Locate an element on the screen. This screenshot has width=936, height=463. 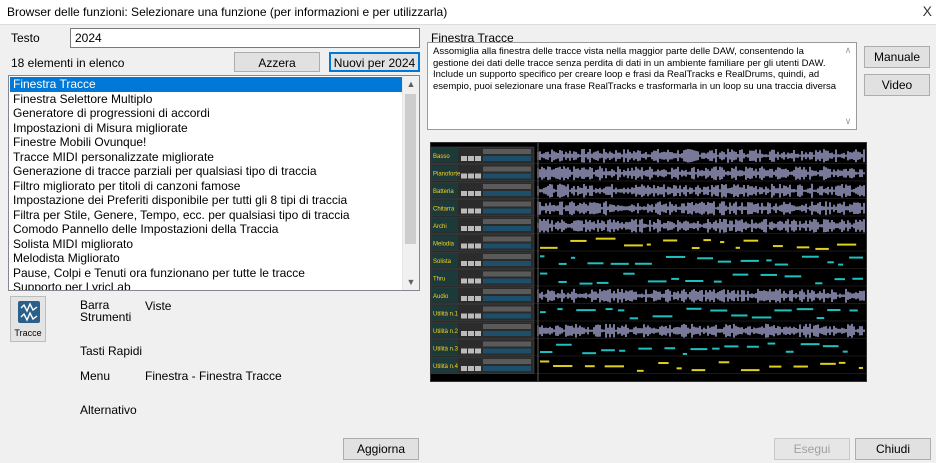
preview-track-row: Thru is located at coordinates (648, 278).